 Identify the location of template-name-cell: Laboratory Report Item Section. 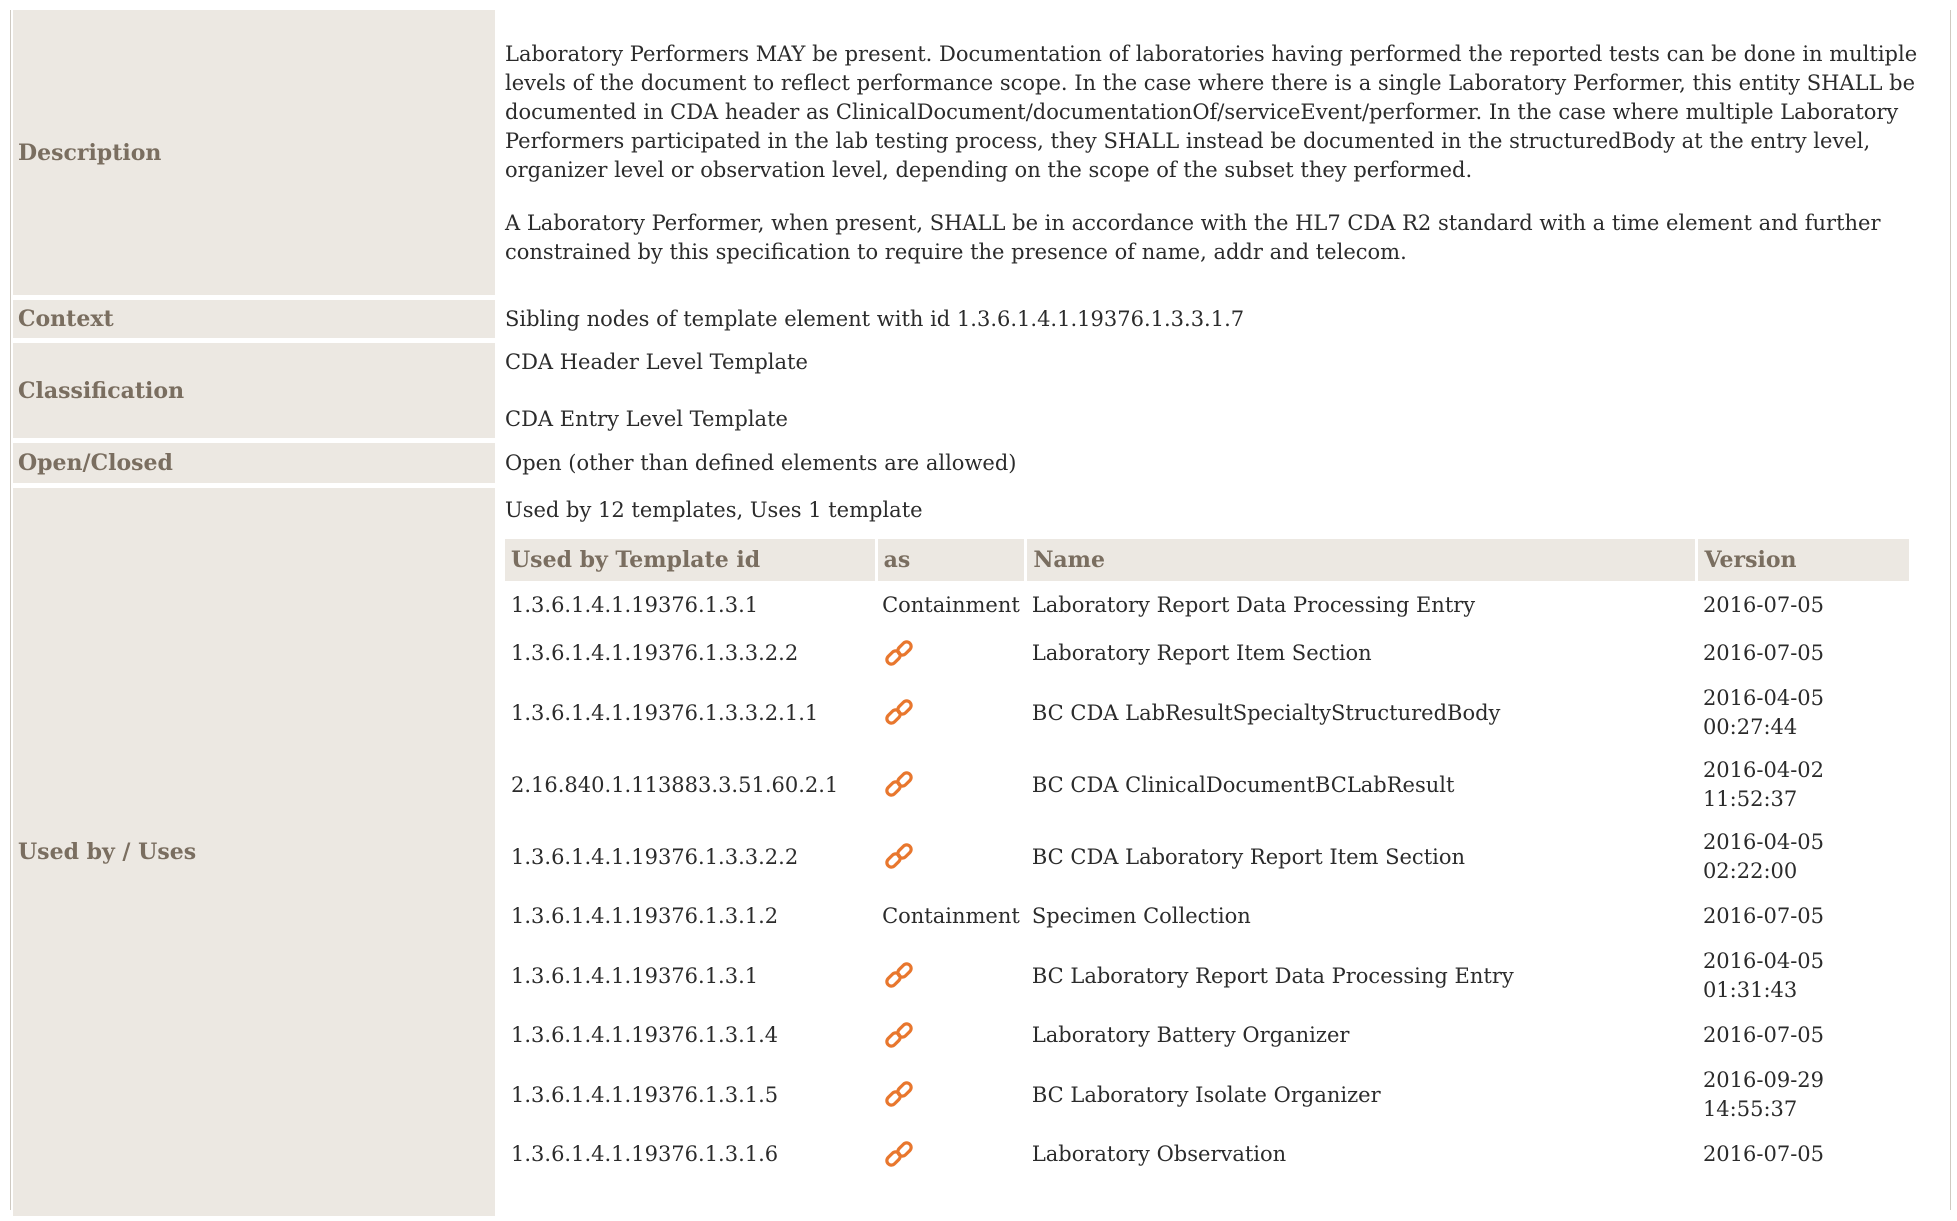
(1201, 653).